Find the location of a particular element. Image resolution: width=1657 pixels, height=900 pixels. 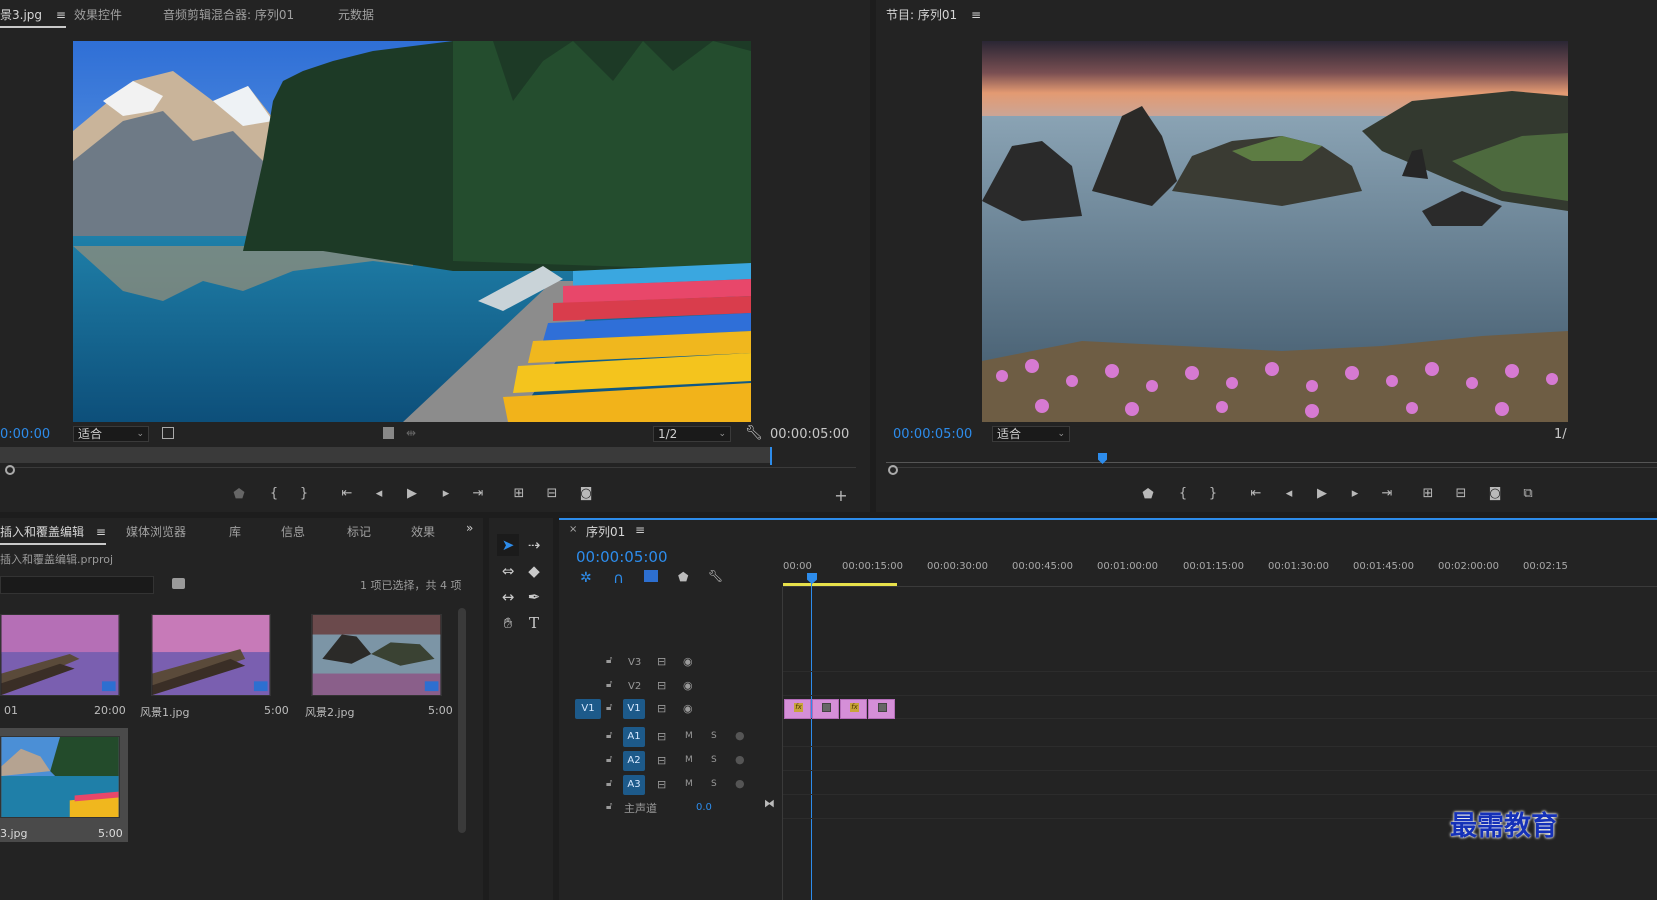

tab-source: 景3.jpg ≡ is located at coordinates (33, 17).